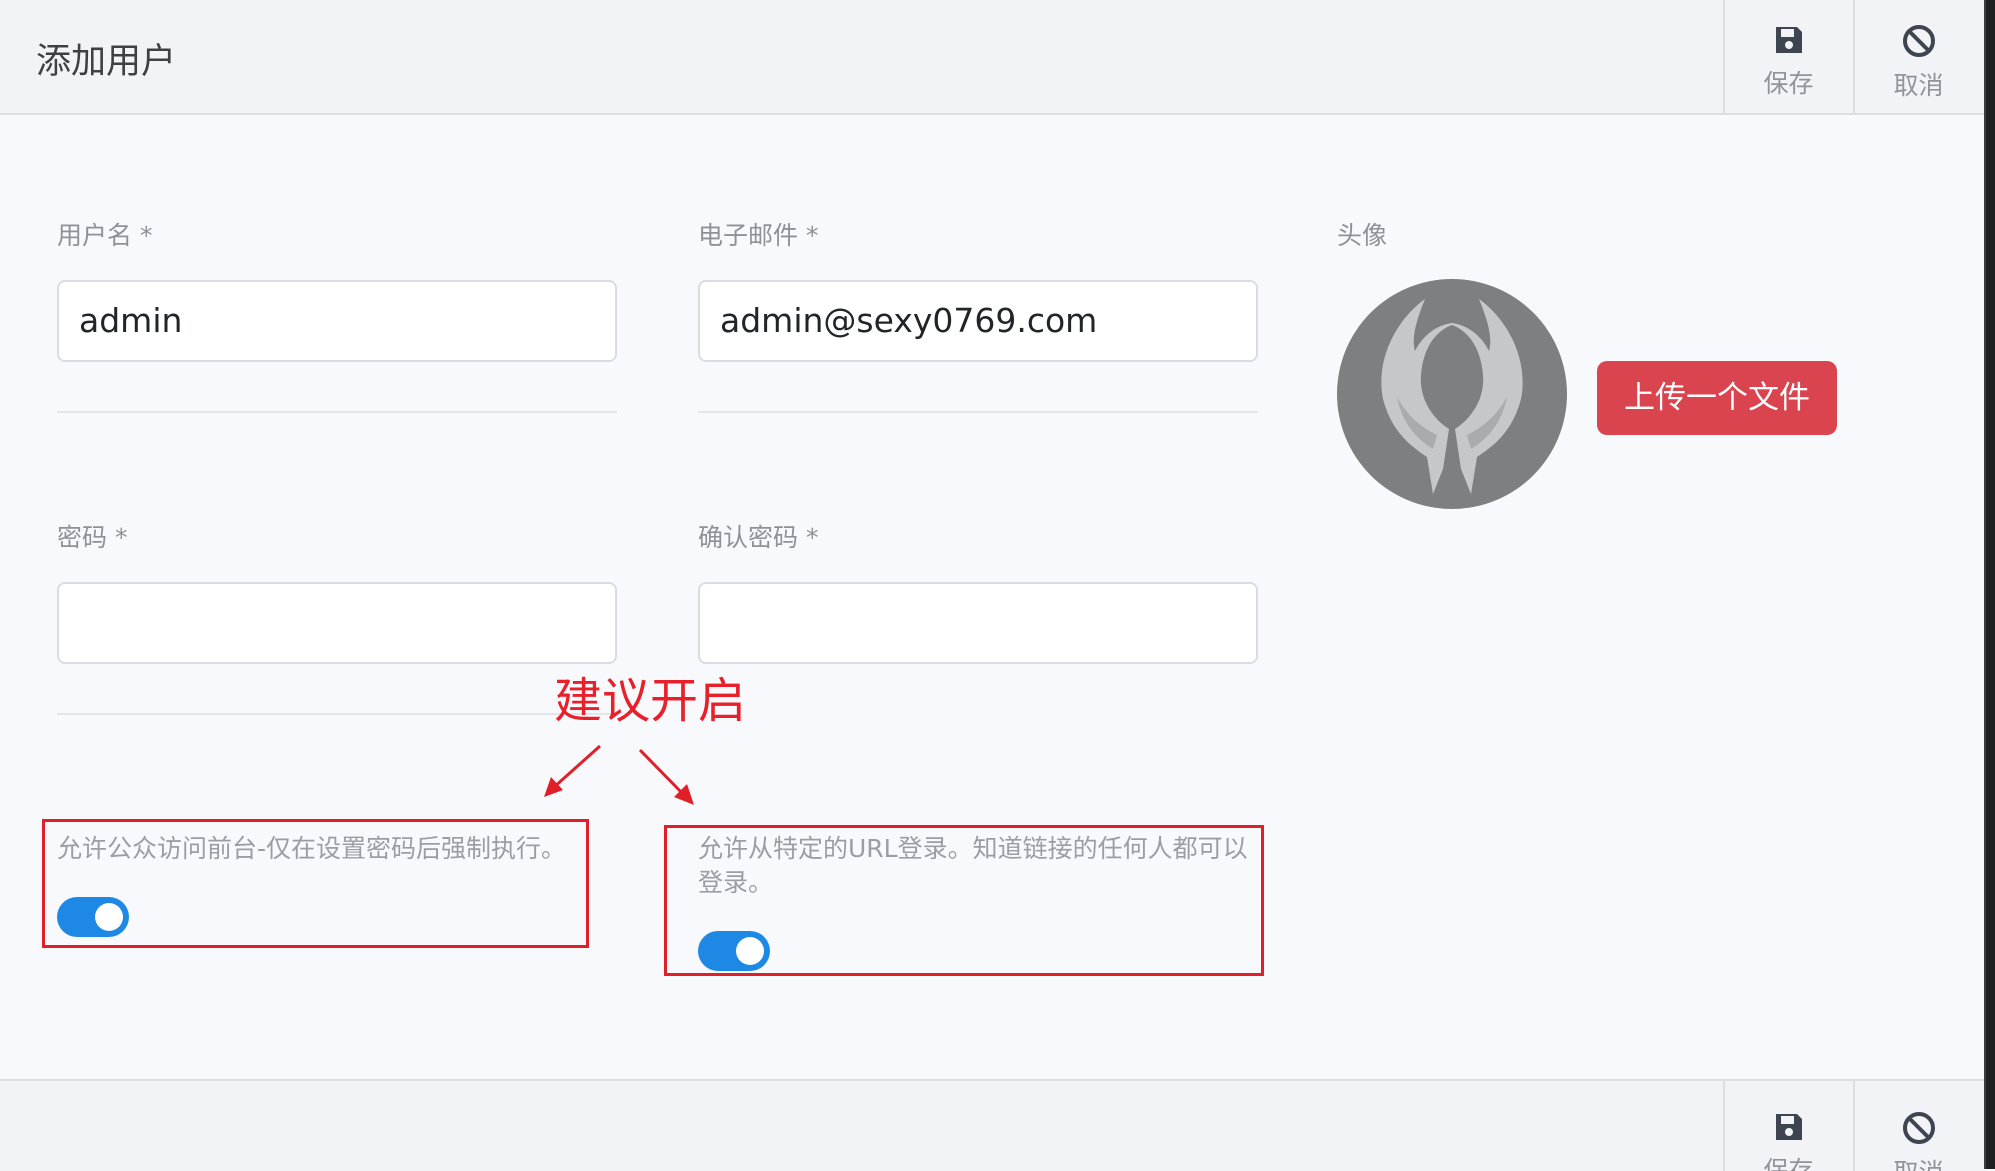 This screenshot has height=1171, width=1995. What do you see at coordinates (758, 537) in the screenshot?
I see `confirm-password-label: 确认密码 *` at bounding box center [758, 537].